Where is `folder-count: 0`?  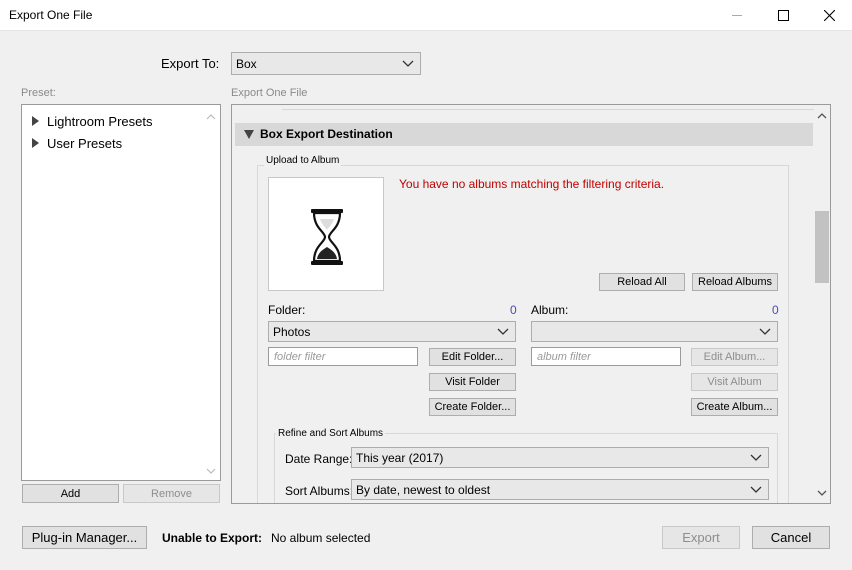 folder-count: 0 is located at coordinates (513, 310).